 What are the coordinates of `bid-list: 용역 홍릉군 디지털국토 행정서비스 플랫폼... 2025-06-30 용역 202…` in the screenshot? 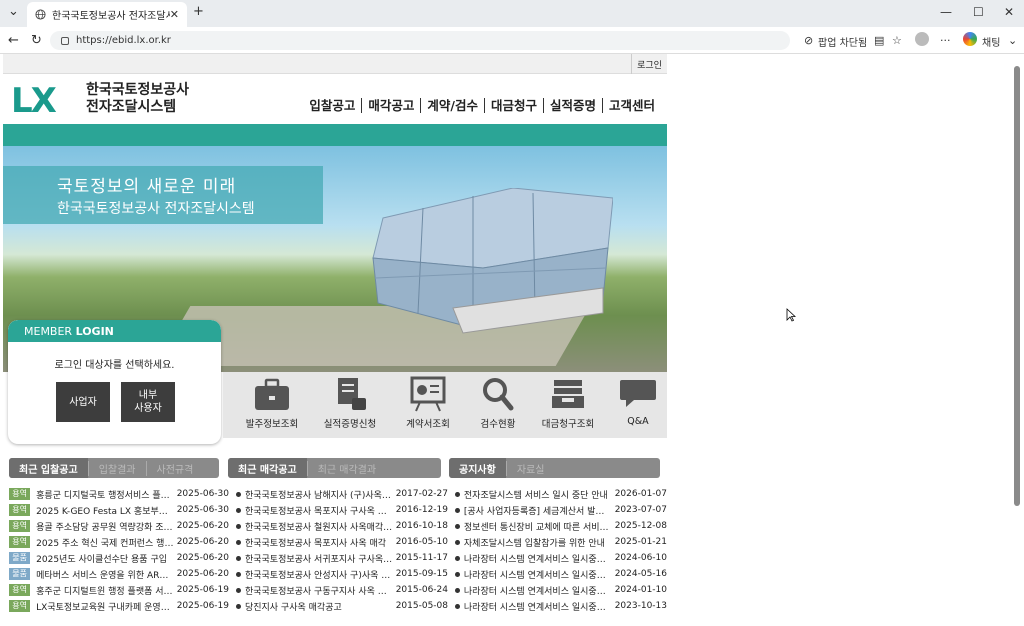 It's located at (119, 550).